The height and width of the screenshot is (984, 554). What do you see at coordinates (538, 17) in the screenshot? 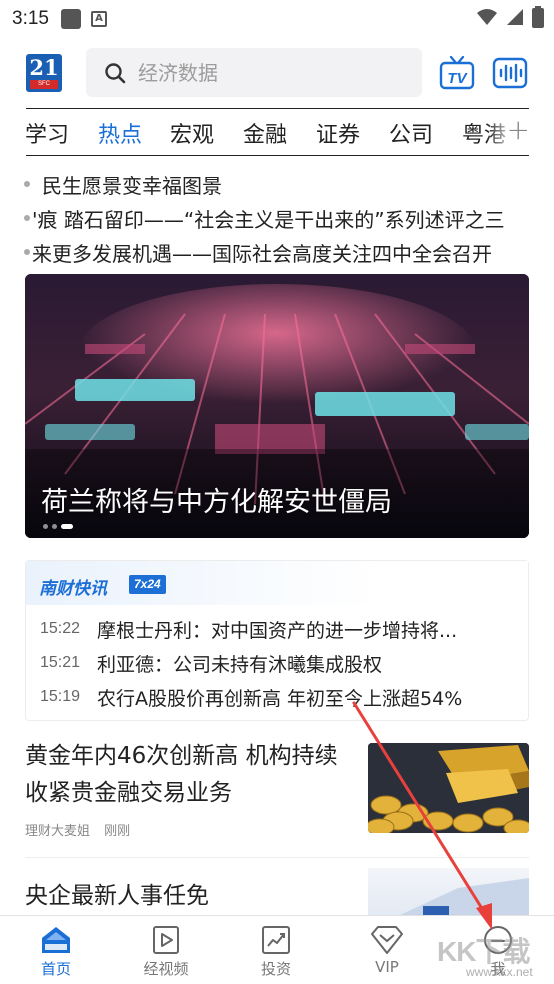
I see `battery-icon` at bounding box center [538, 17].